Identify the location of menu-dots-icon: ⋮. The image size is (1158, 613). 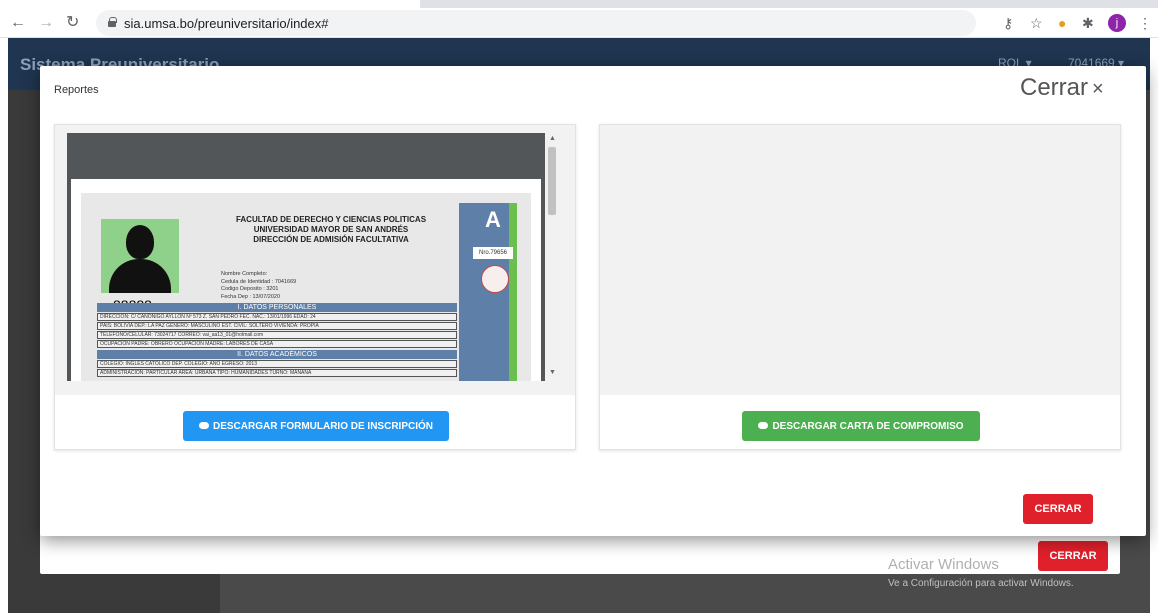
(1145, 23).